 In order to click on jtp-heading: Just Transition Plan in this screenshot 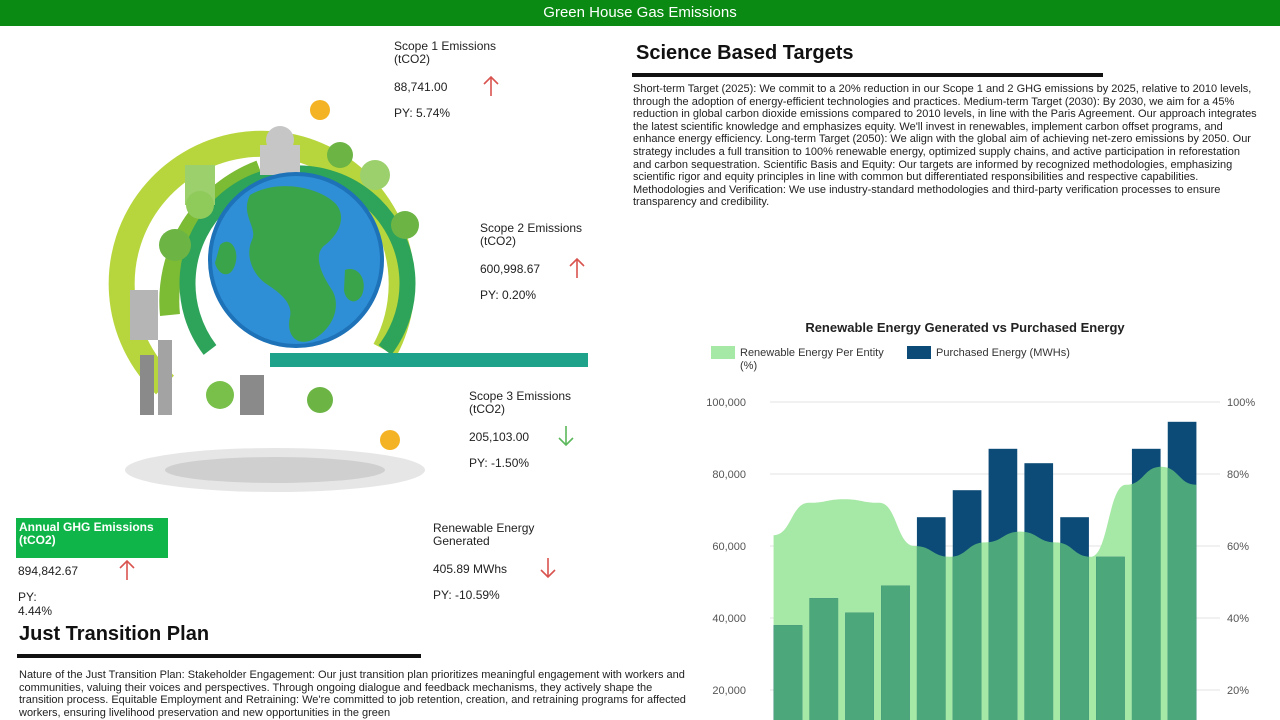, I will do `click(114, 634)`.